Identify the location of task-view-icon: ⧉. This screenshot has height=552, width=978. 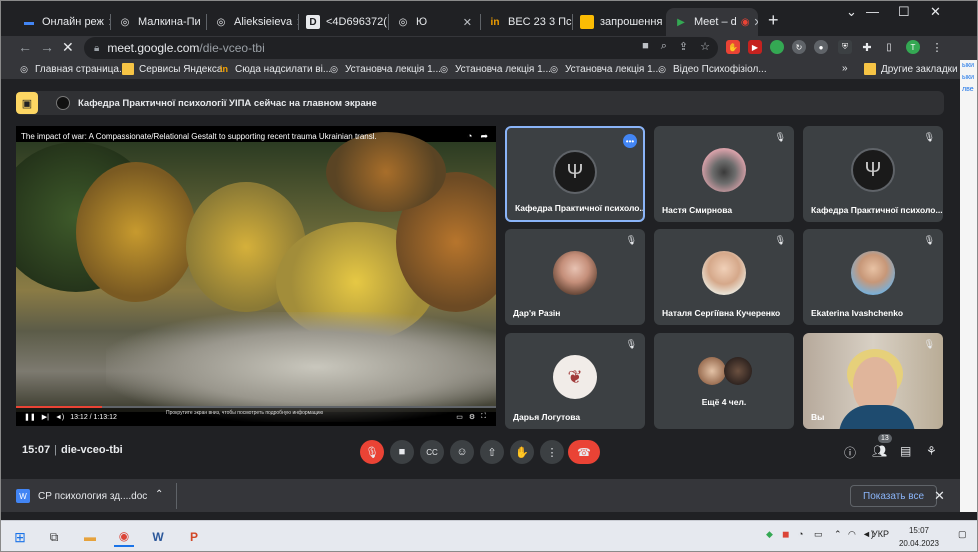
(54, 537).